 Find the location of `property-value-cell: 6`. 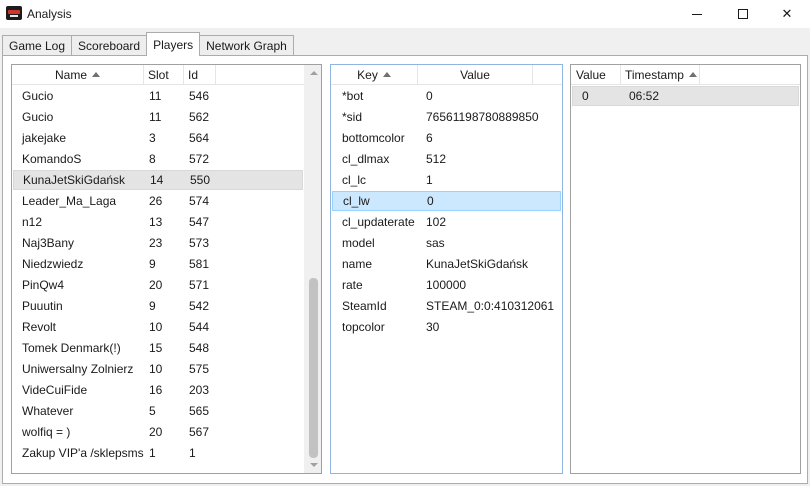

property-value-cell: 6 is located at coordinates (429, 138).